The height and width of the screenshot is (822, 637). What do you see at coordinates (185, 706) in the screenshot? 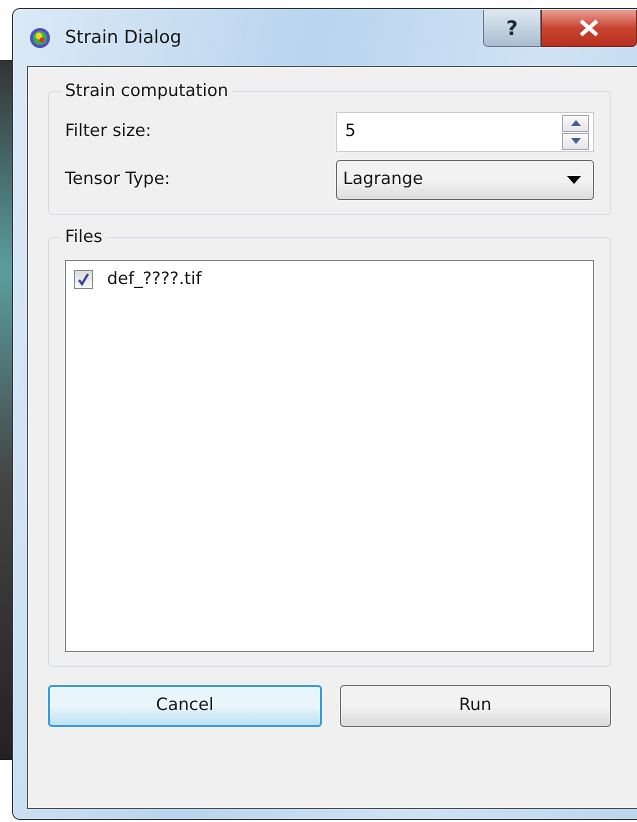
I see `dialog-button: Cancel` at bounding box center [185, 706].